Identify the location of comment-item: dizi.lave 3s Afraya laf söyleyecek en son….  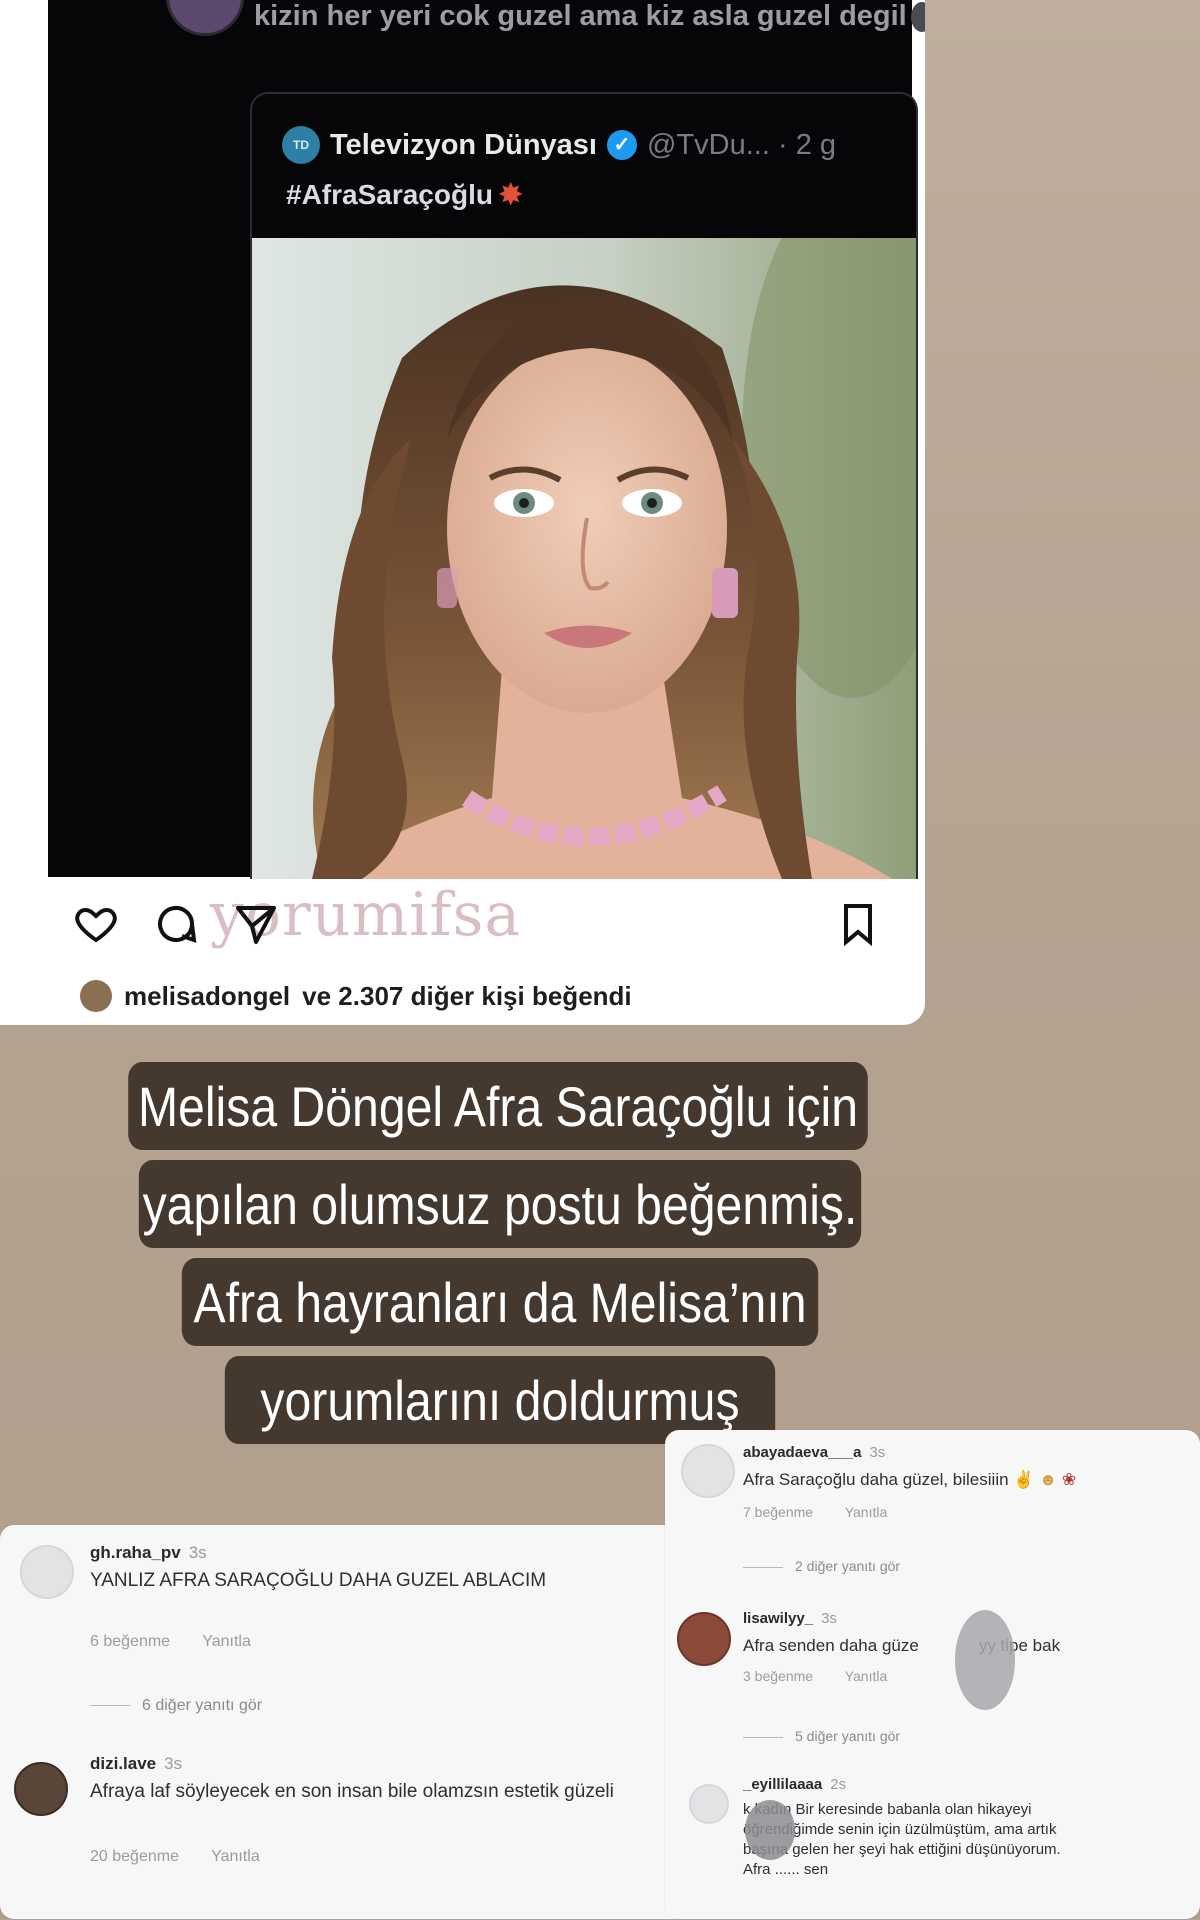
(345, 1835).